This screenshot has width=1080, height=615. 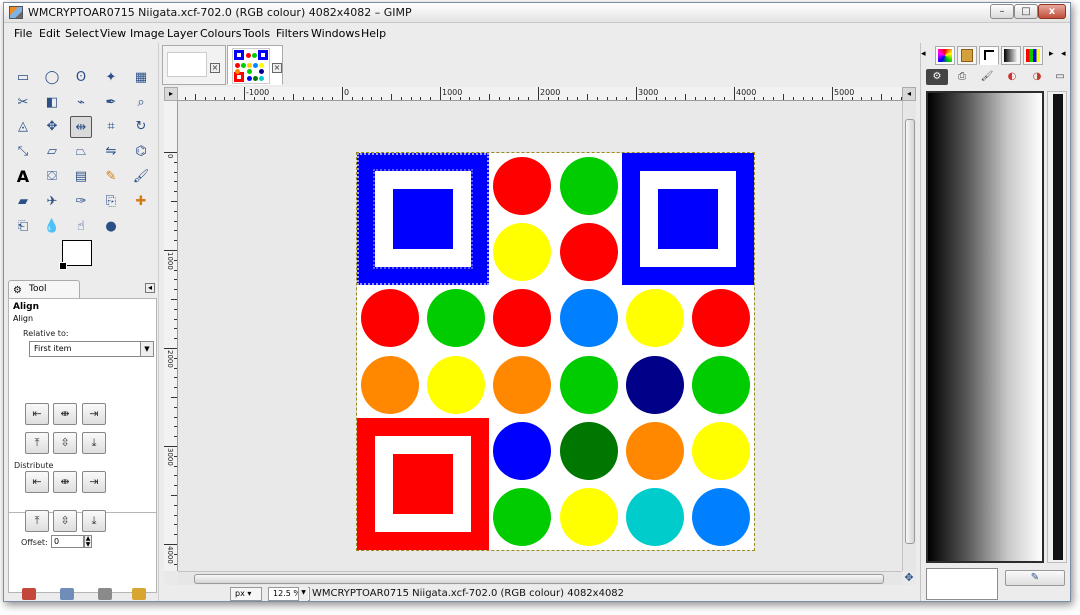 What do you see at coordinates (94, 414) in the screenshot?
I see `align-right-button: ⇥` at bounding box center [94, 414].